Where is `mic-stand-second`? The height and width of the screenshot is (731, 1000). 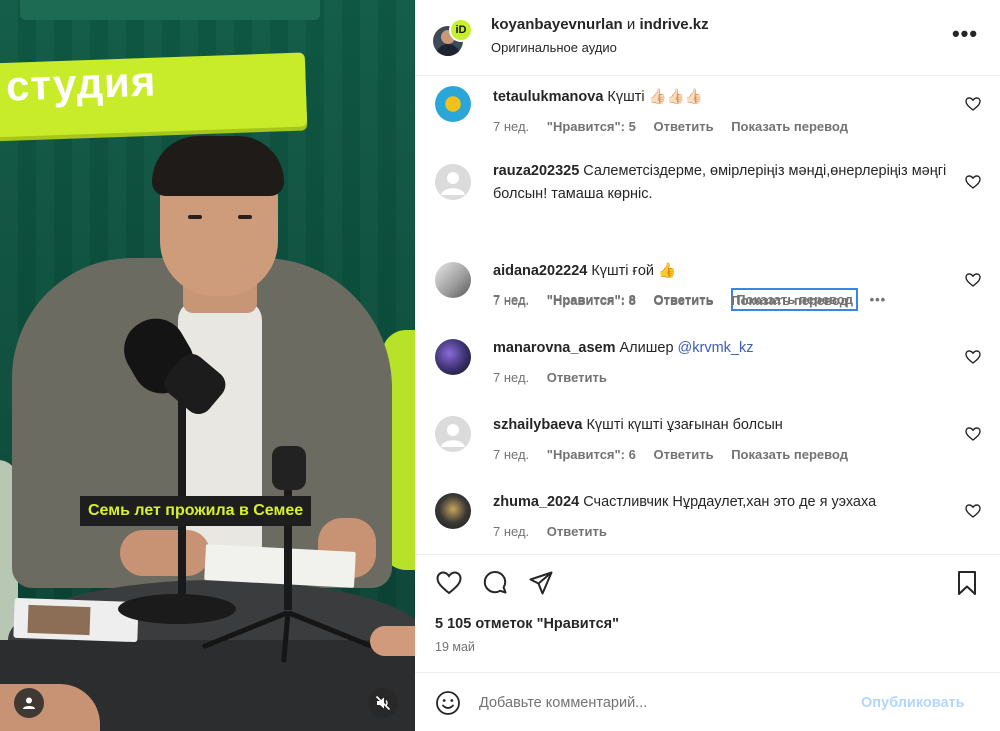
mic-stand-second is located at coordinates (288, 540).